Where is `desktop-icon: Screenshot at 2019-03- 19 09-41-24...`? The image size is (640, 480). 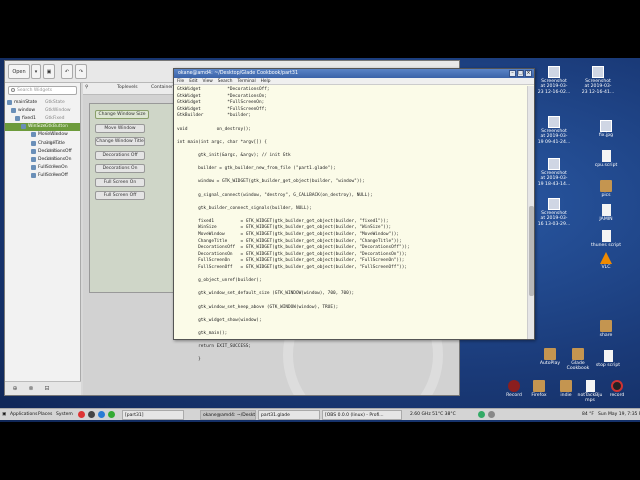
desktop-icon: Screenshot at 2019-03- 19 09-41-24... is located at coordinates (554, 130).